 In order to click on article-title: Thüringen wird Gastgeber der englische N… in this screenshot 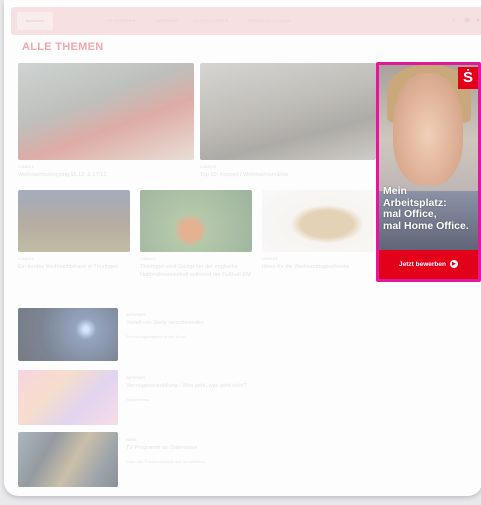, I will do `click(196, 271)`.